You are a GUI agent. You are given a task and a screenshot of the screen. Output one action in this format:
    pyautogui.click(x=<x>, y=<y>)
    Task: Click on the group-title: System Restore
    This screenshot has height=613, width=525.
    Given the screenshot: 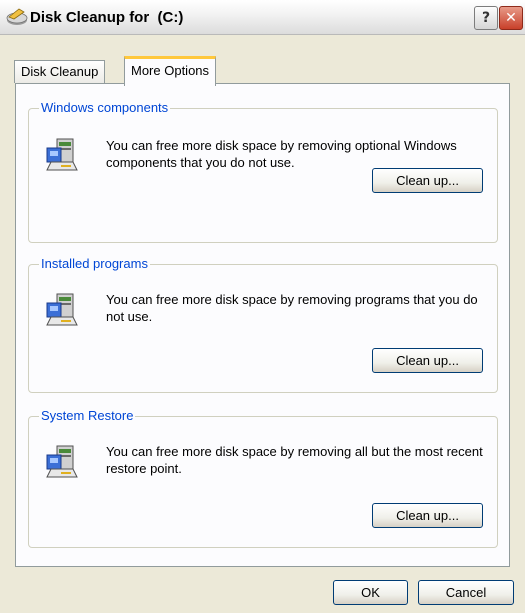 What is the action you would take?
    pyautogui.click(x=87, y=416)
    